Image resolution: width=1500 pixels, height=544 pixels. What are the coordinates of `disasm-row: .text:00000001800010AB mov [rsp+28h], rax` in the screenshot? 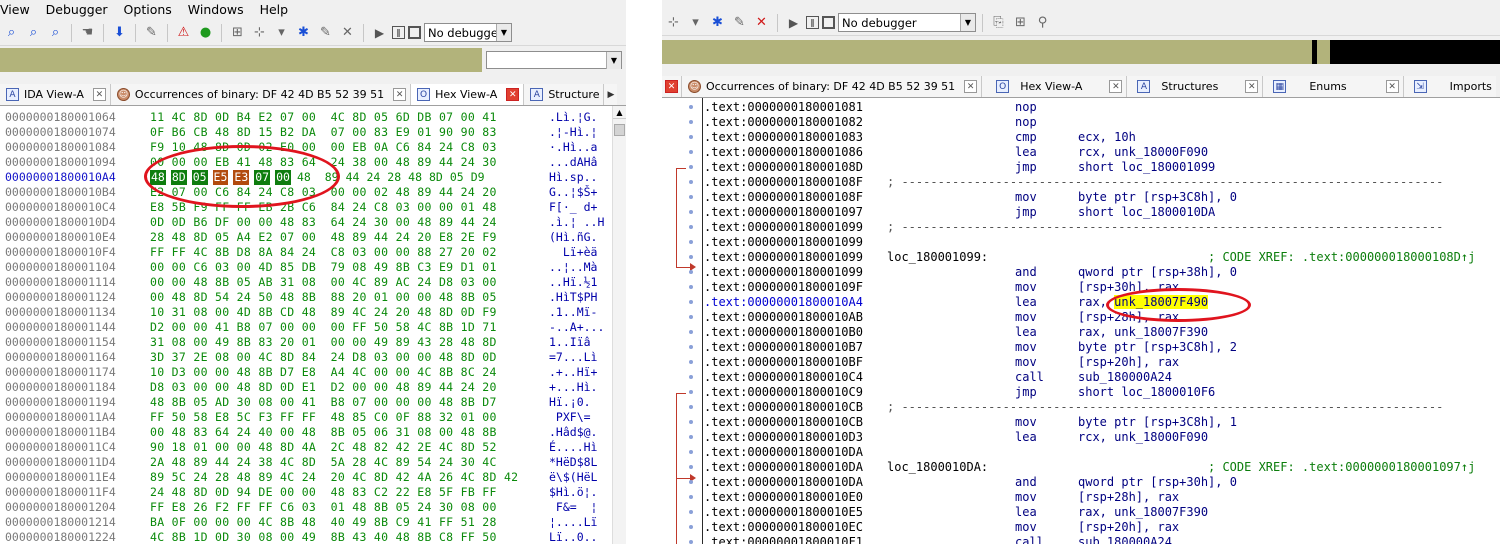 It's located at (1102, 317).